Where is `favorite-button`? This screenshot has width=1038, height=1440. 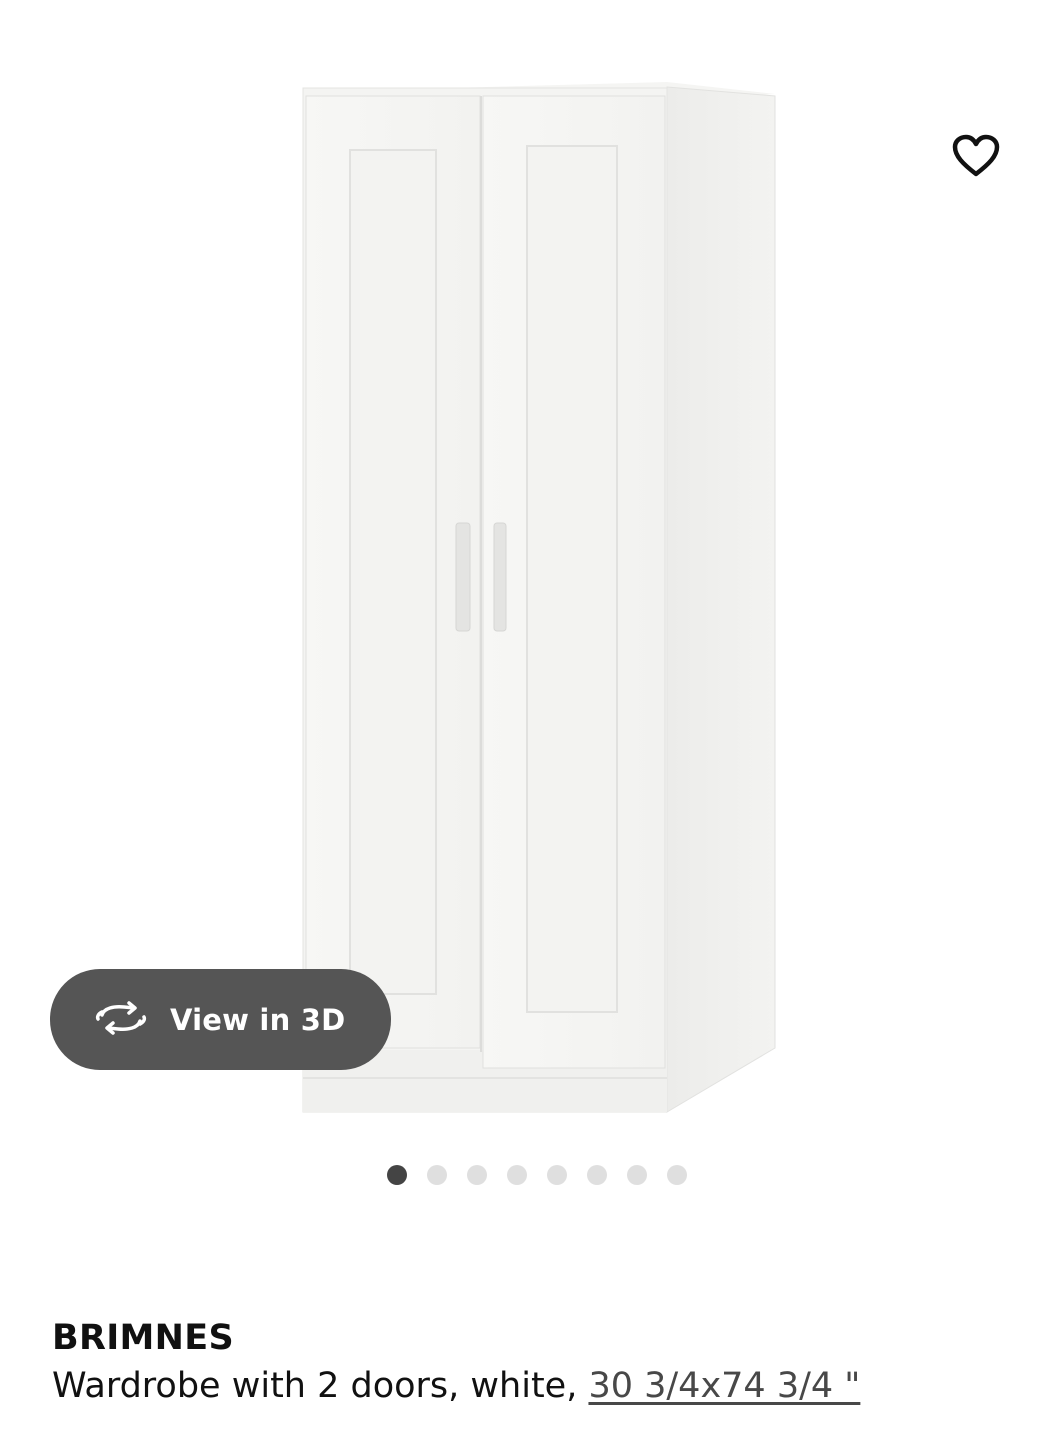 favorite-button is located at coordinates (976, 158).